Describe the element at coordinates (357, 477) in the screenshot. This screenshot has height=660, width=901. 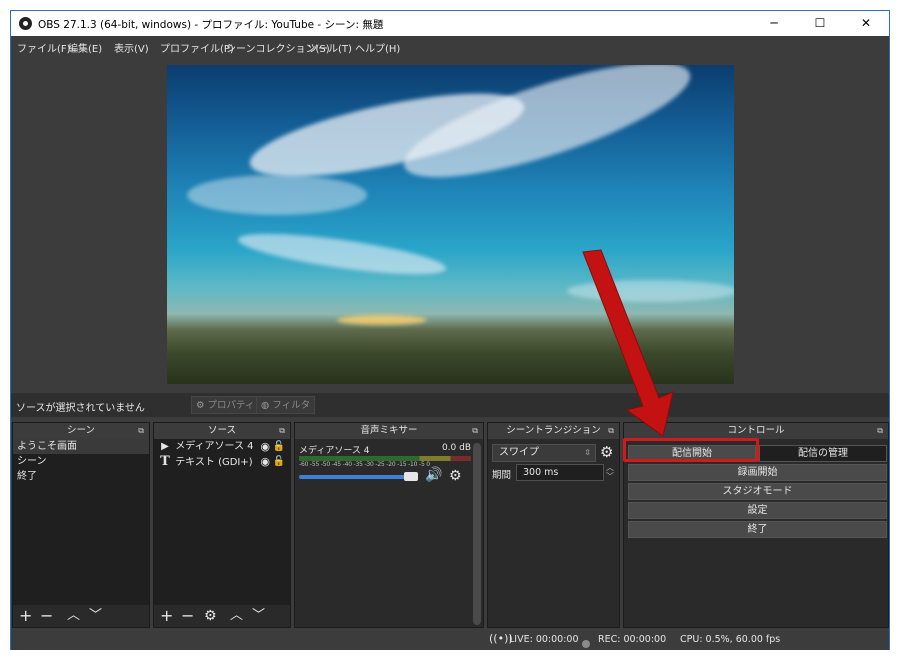
I see `volume-slider` at that location.